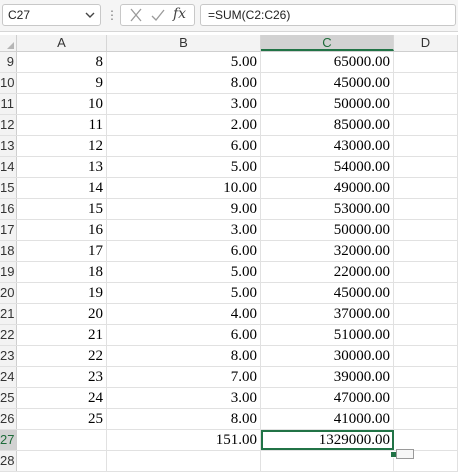 The width and height of the screenshot is (458, 472). What do you see at coordinates (327, 146) in the screenshot?
I see `cell-c: 43000.00` at bounding box center [327, 146].